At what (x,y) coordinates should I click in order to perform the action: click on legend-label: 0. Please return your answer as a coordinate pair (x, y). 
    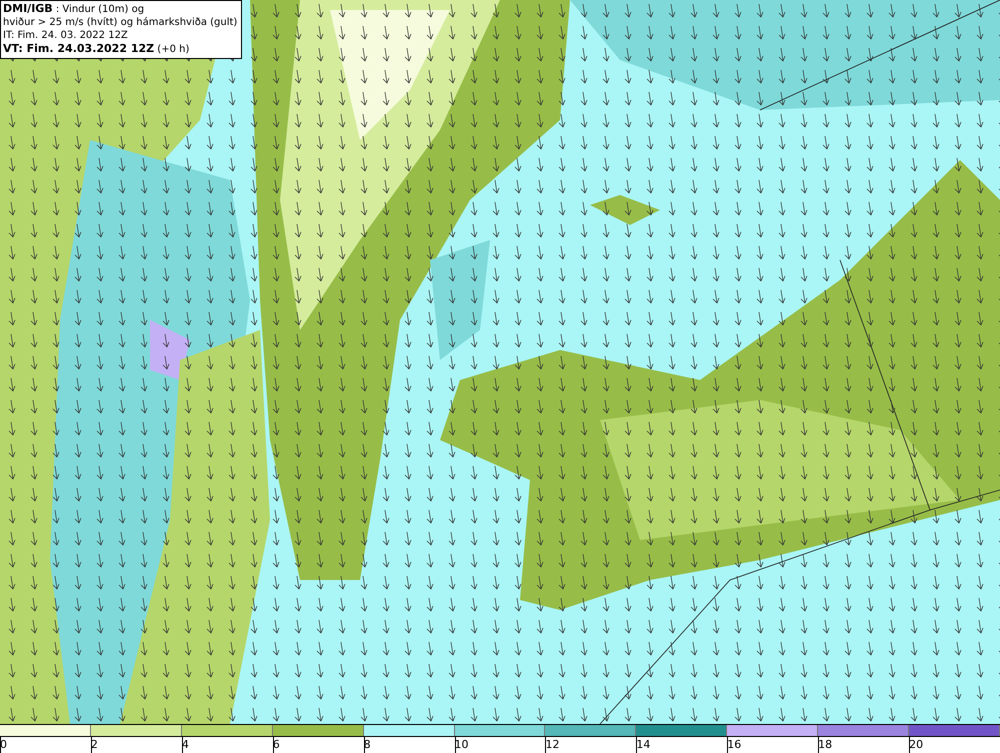
    Looking at the image, I should click on (3, 744).